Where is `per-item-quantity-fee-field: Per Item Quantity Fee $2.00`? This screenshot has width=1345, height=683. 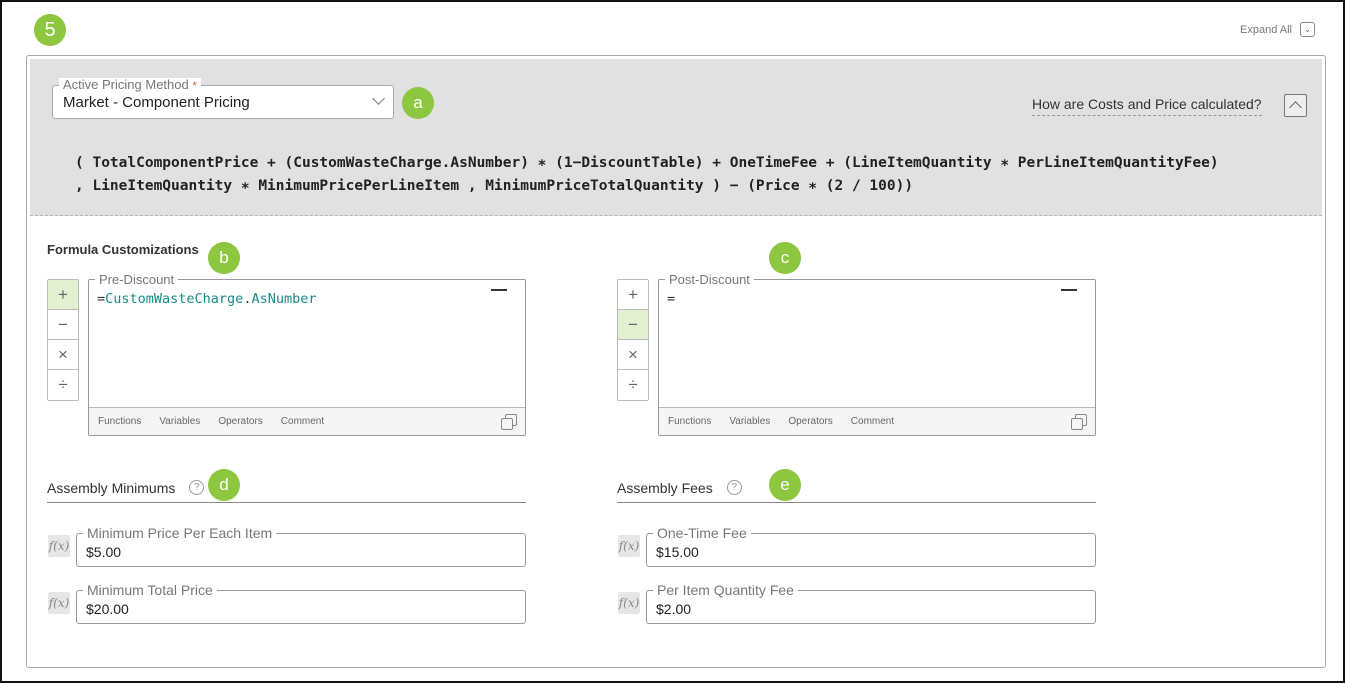
per-item-quantity-fee-field: Per Item Quantity Fee $2.00 is located at coordinates (871, 603).